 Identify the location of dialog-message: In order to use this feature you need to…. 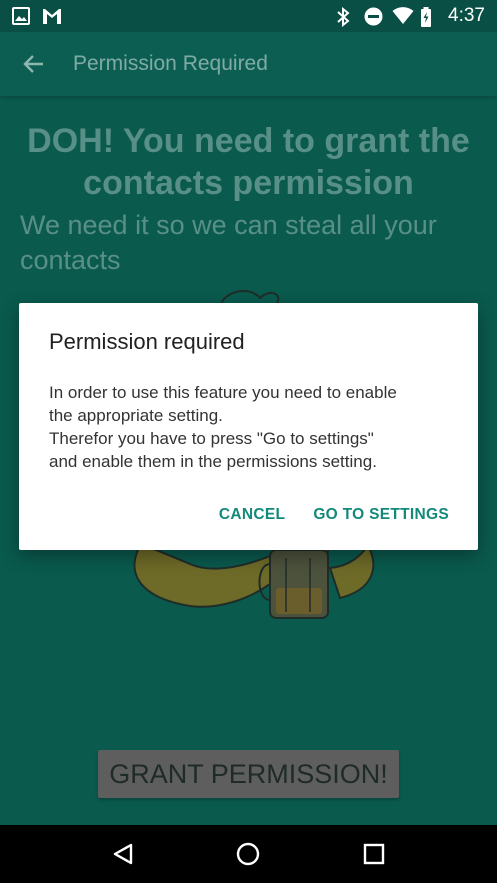
(254, 427).